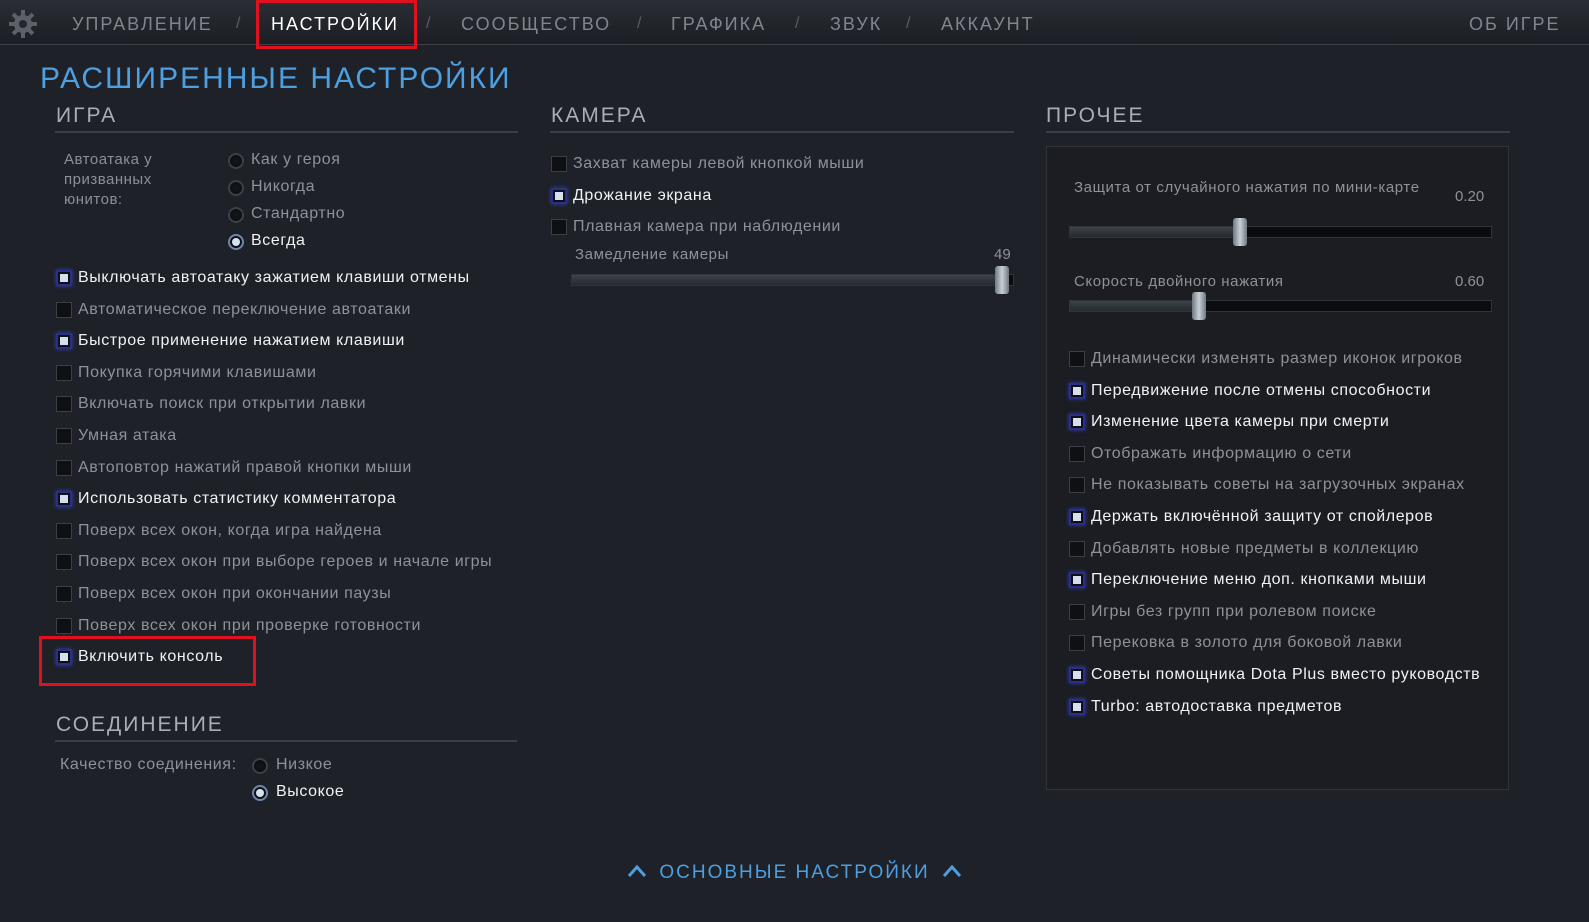  I want to click on camera-slowdown-slider, so click(792, 280).